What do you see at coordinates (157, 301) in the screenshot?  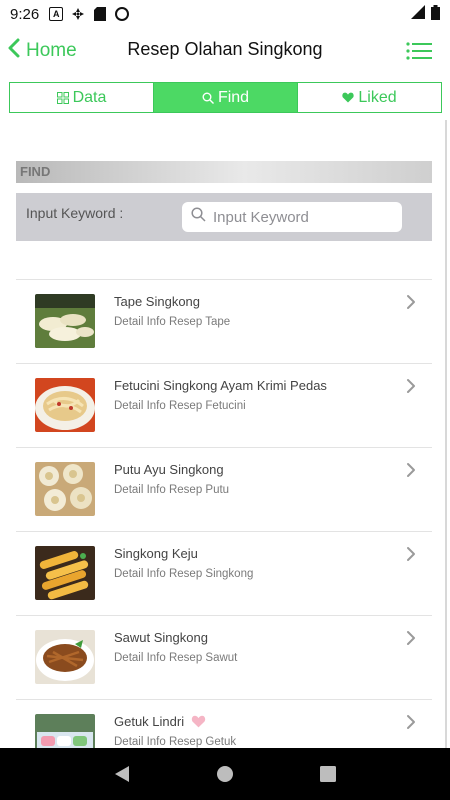 I see `recipe-title: Tape Singkong` at bounding box center [157, 301].